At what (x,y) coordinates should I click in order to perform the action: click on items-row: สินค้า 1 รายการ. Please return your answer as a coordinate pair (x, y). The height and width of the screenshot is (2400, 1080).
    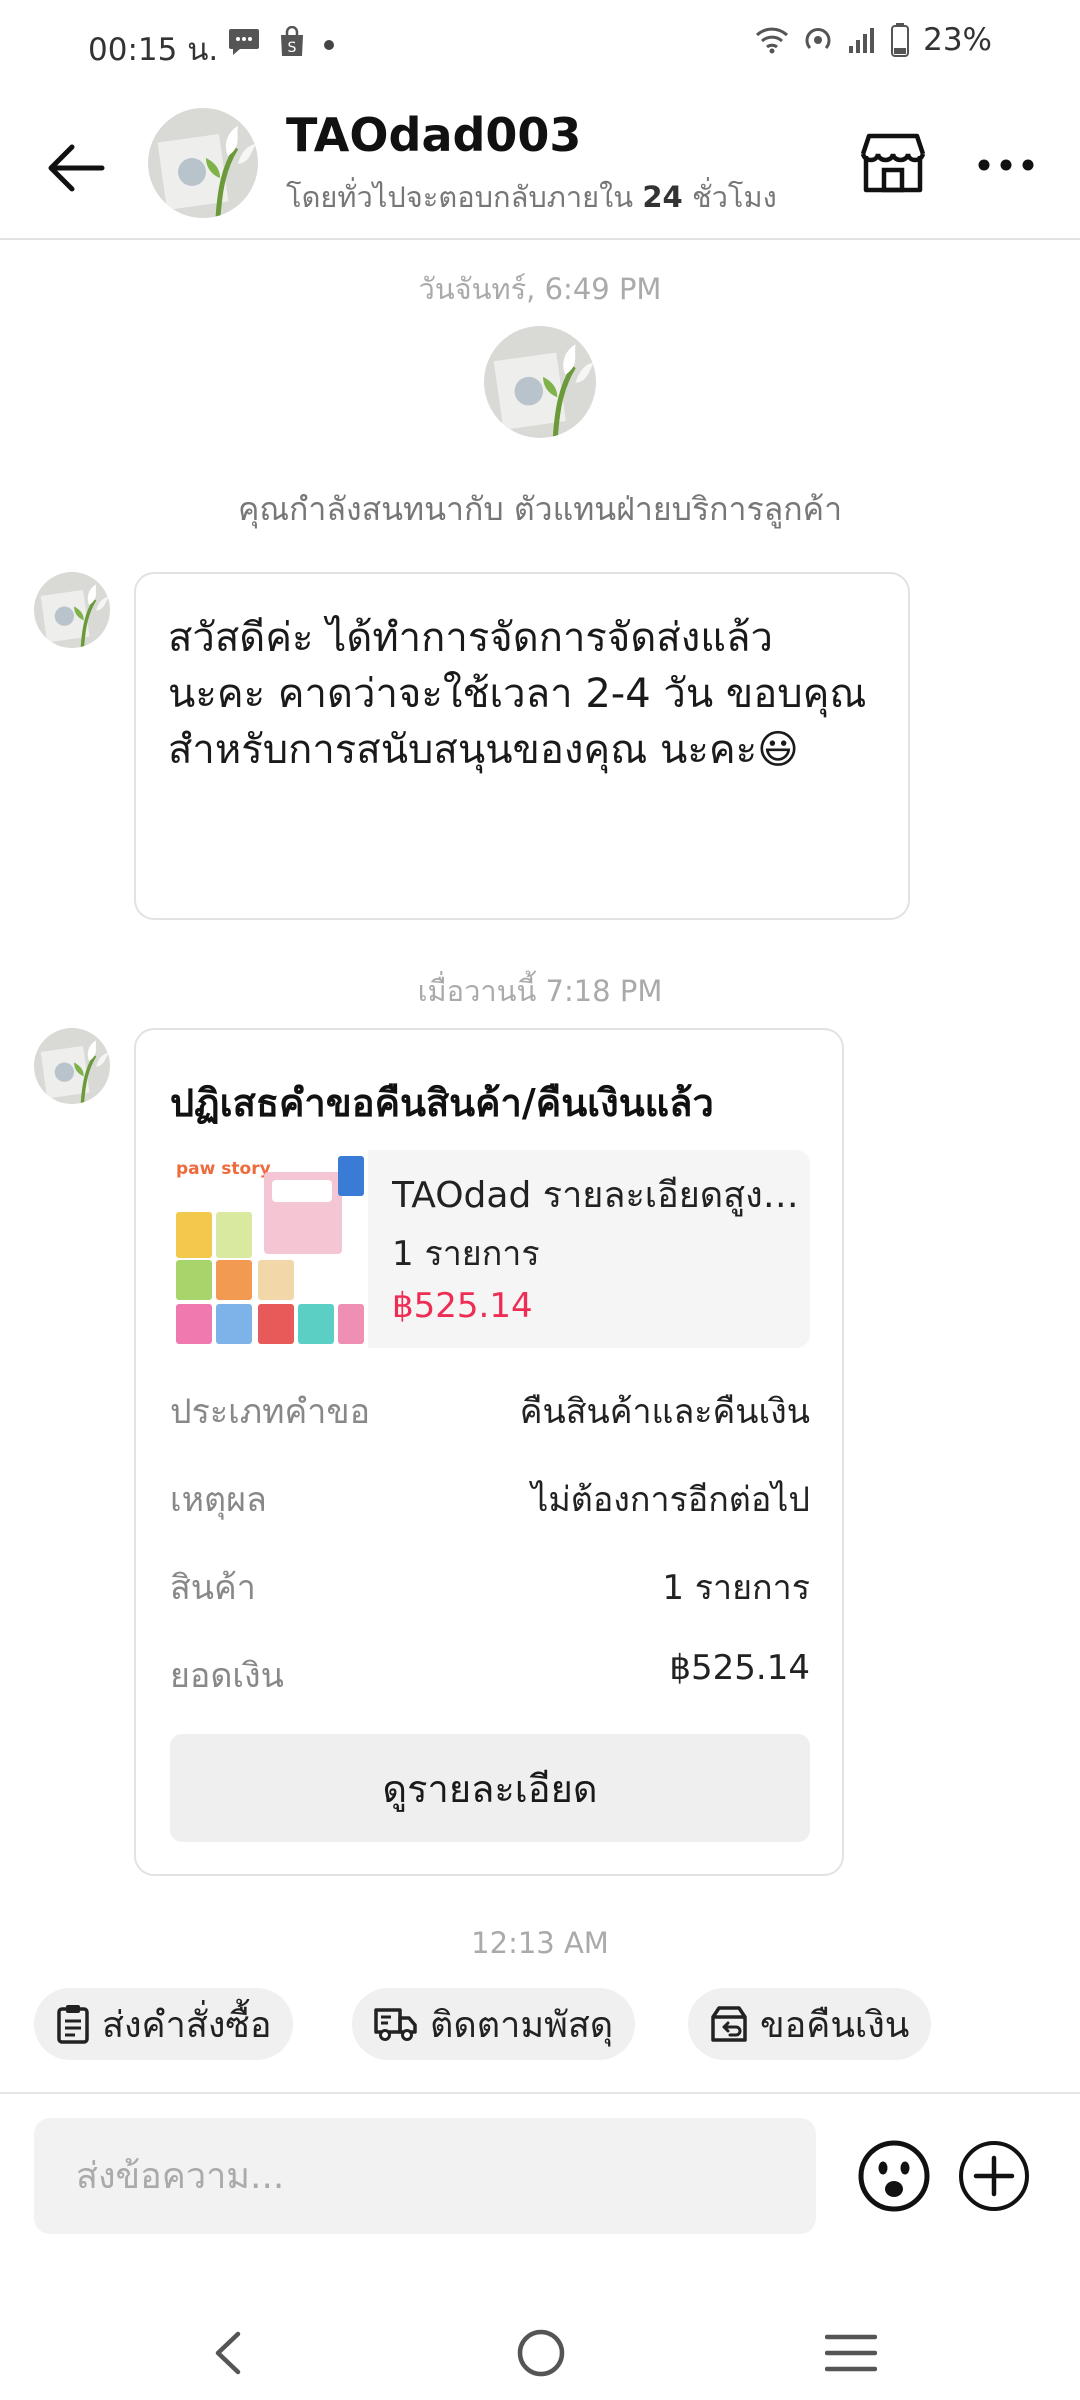
    Looking at the image, I should click on (490, 1585).